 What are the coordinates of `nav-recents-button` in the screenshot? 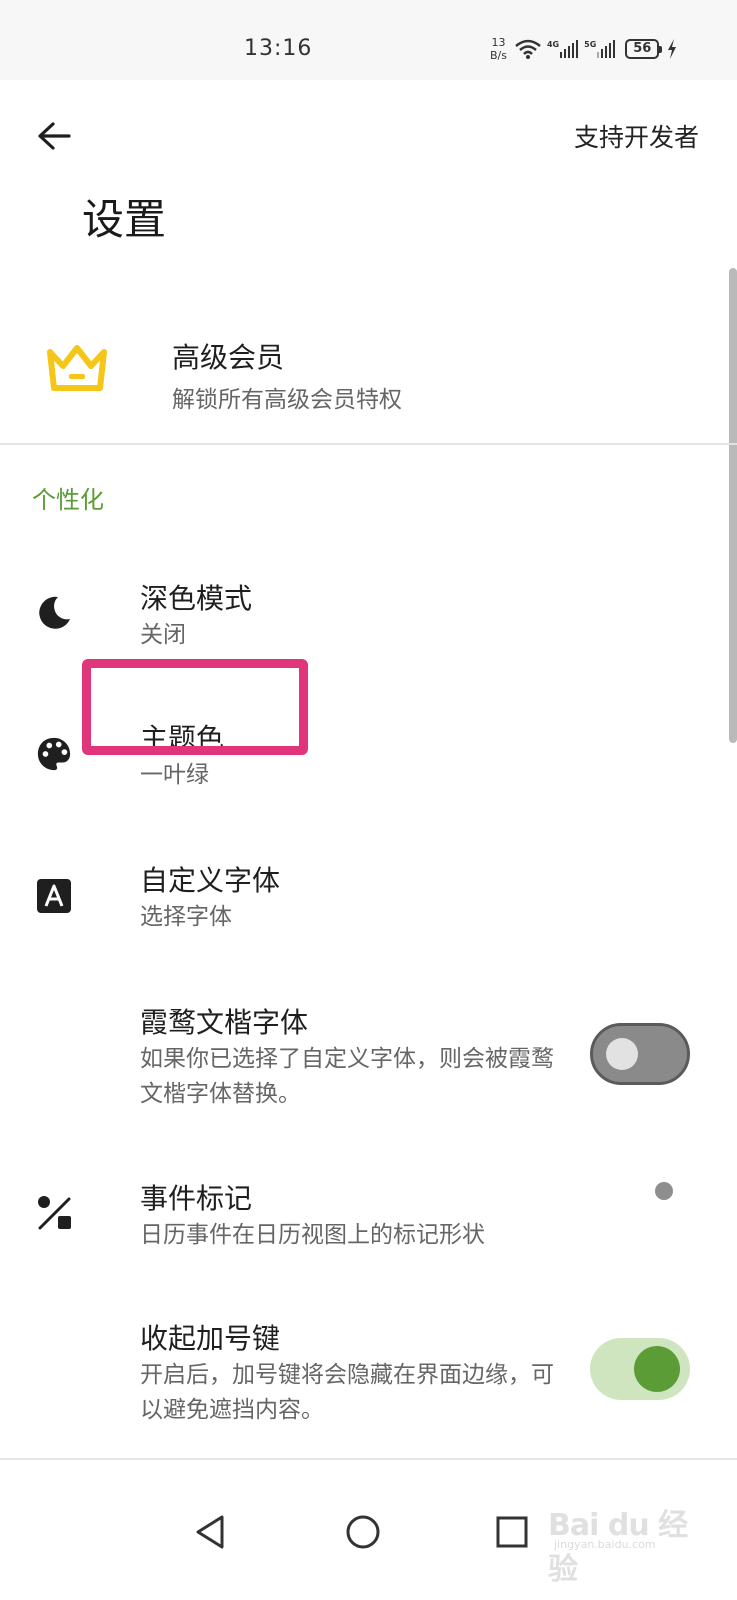 It's located at (512, 1532).